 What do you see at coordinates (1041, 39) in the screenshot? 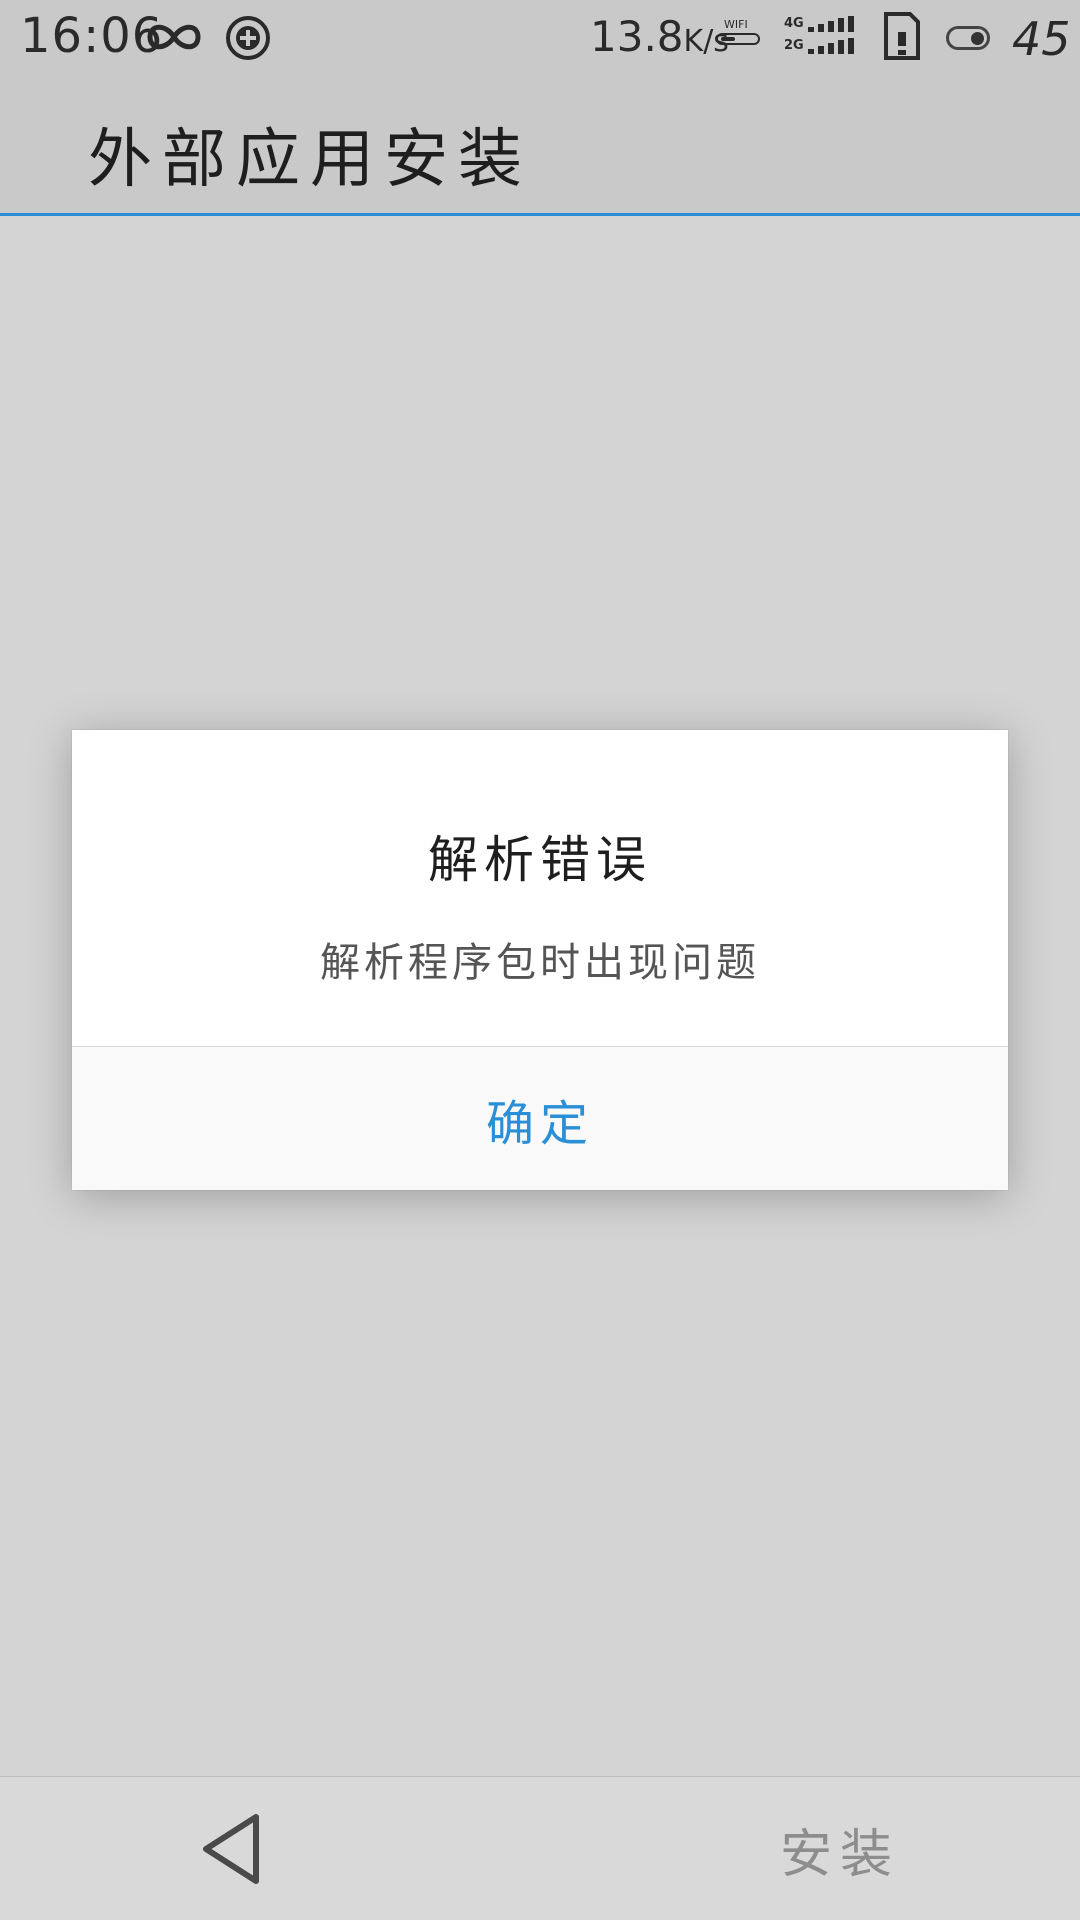
I see `battery-level: 45` at bounding box center [1041, 39].